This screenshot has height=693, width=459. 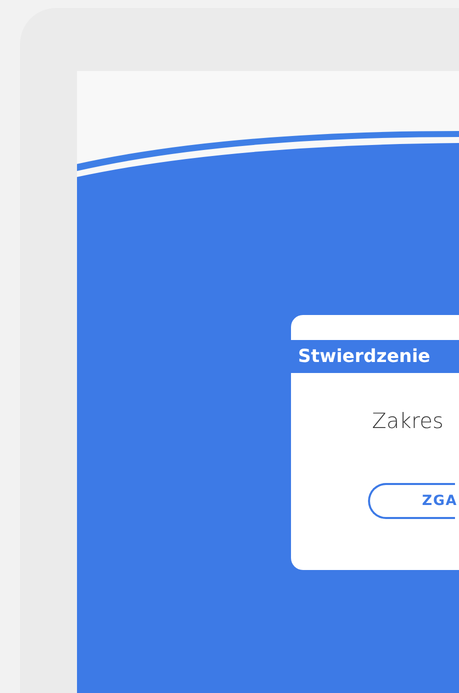 What do you see at coordinates (408, 421) in the screenshot?
I see `dialog-message: Zakres` at bounding box center [408, 421].